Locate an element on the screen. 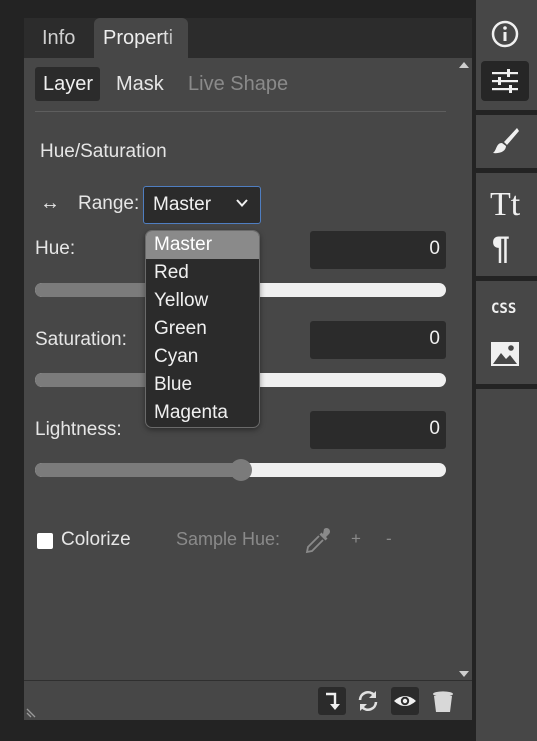  visibility-eye-icon is located at coordinates (405, 701).